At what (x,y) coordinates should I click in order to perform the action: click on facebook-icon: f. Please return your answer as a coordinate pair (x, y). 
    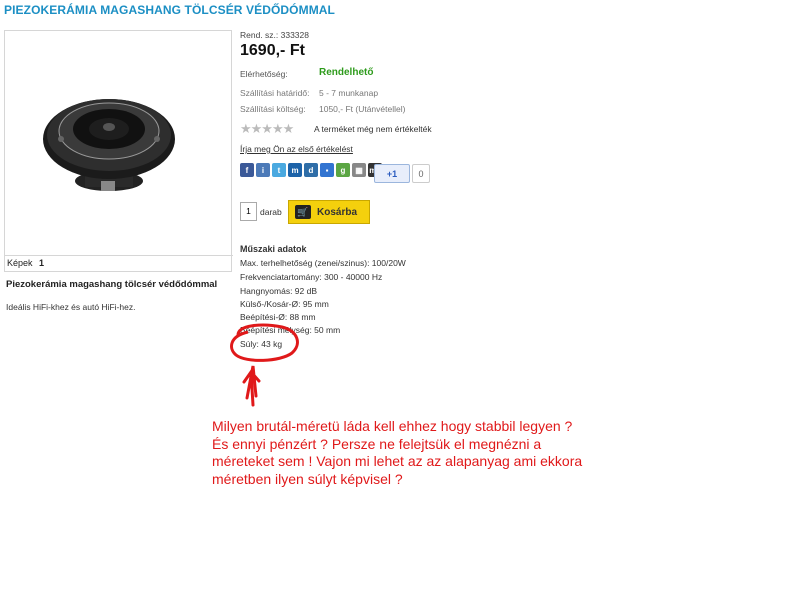
    Looking at the image, I should click on (247, 170).